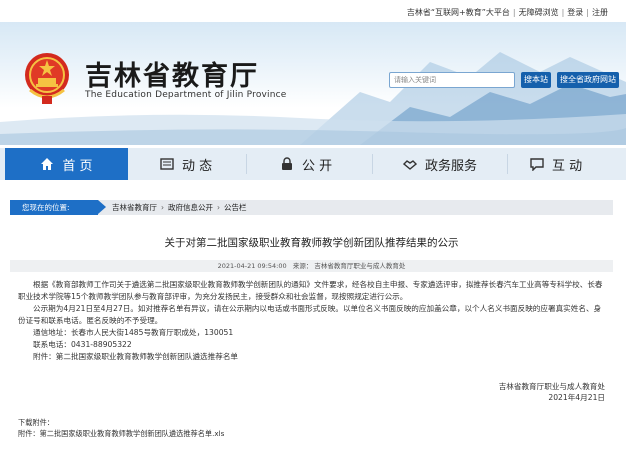 Image resolution: width=626 pixels, height=456 pixels. I want to click on nav-public: 公 开, so click(306, 164).